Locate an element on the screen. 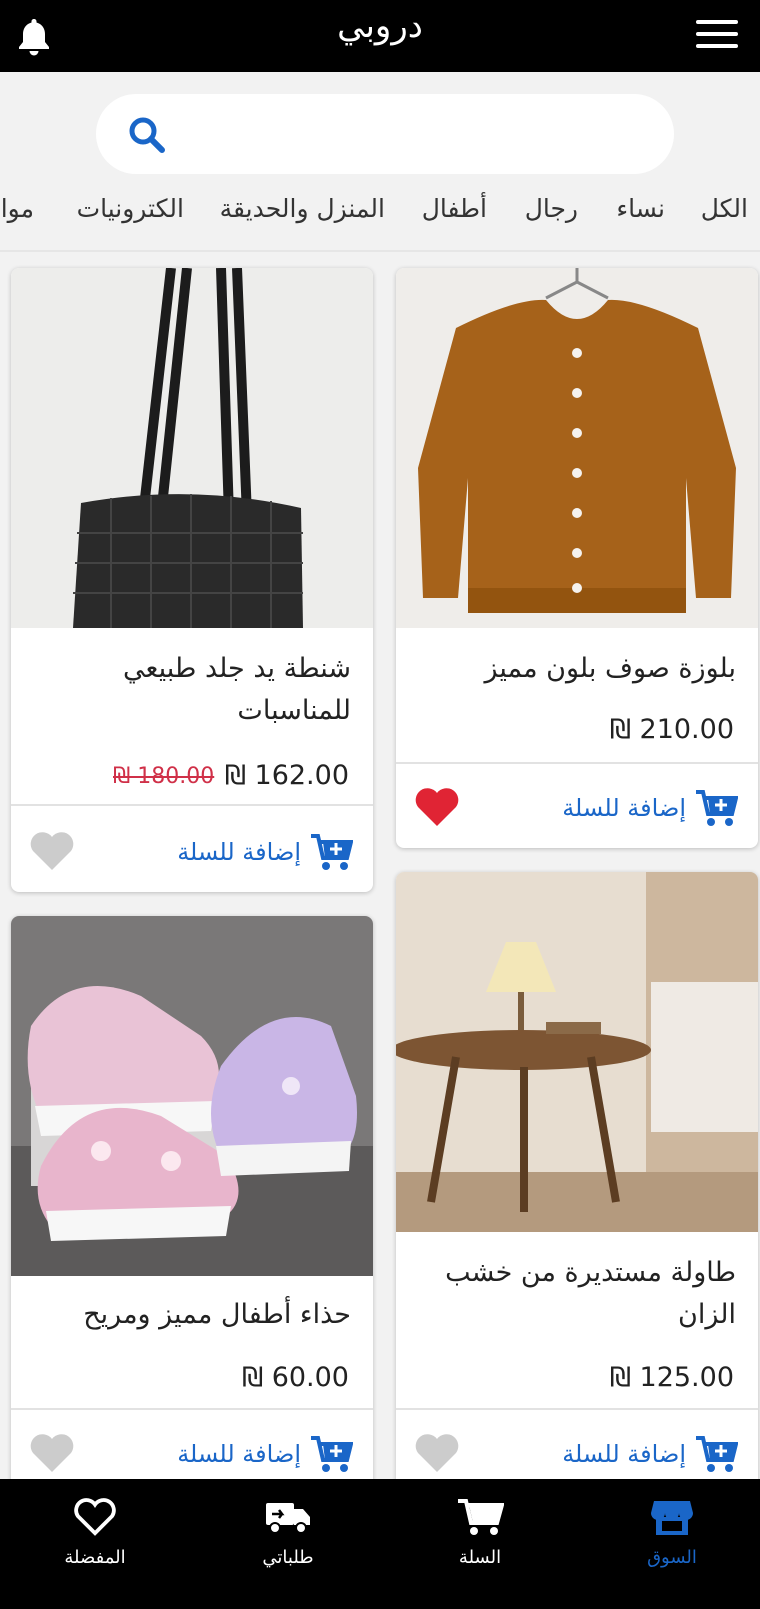 The width and height of the screenshot is (760, 1609). category-more: موا is located at coordinates (17, 208).